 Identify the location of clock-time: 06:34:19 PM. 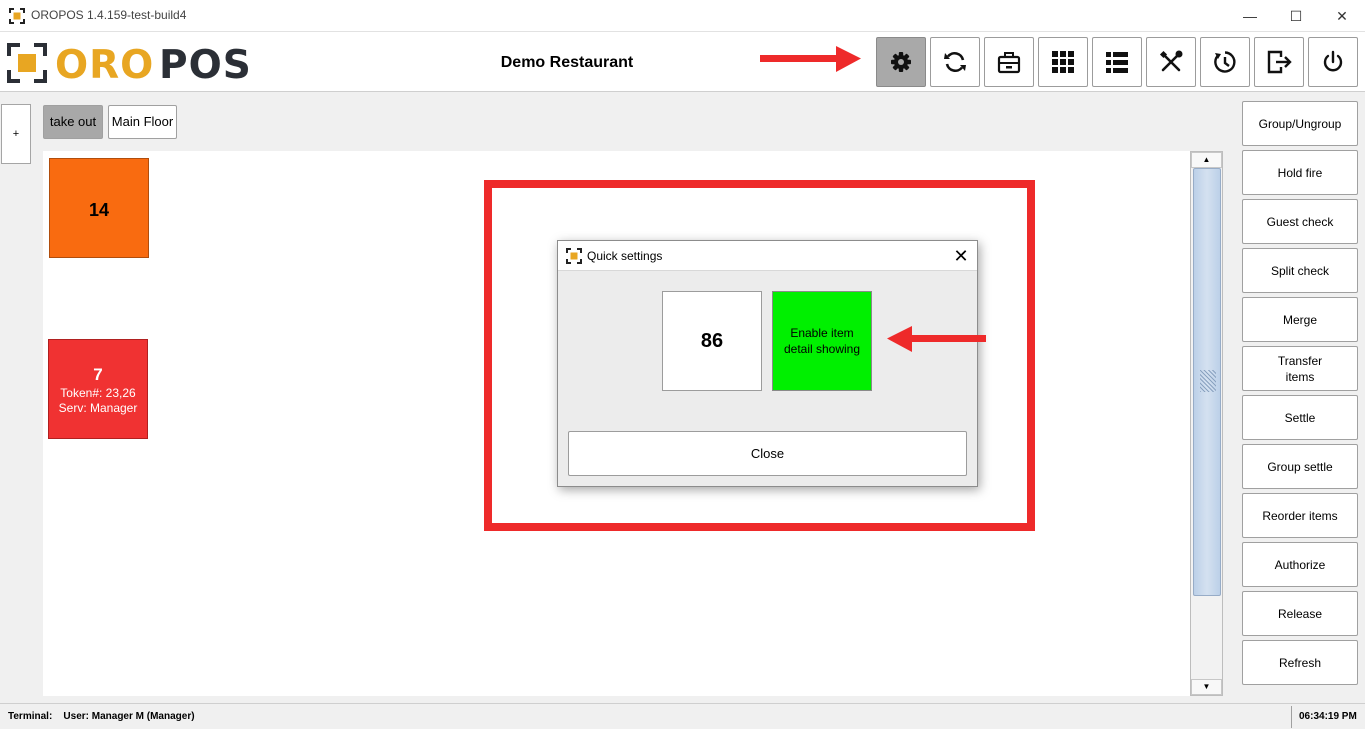
(1328, 716).